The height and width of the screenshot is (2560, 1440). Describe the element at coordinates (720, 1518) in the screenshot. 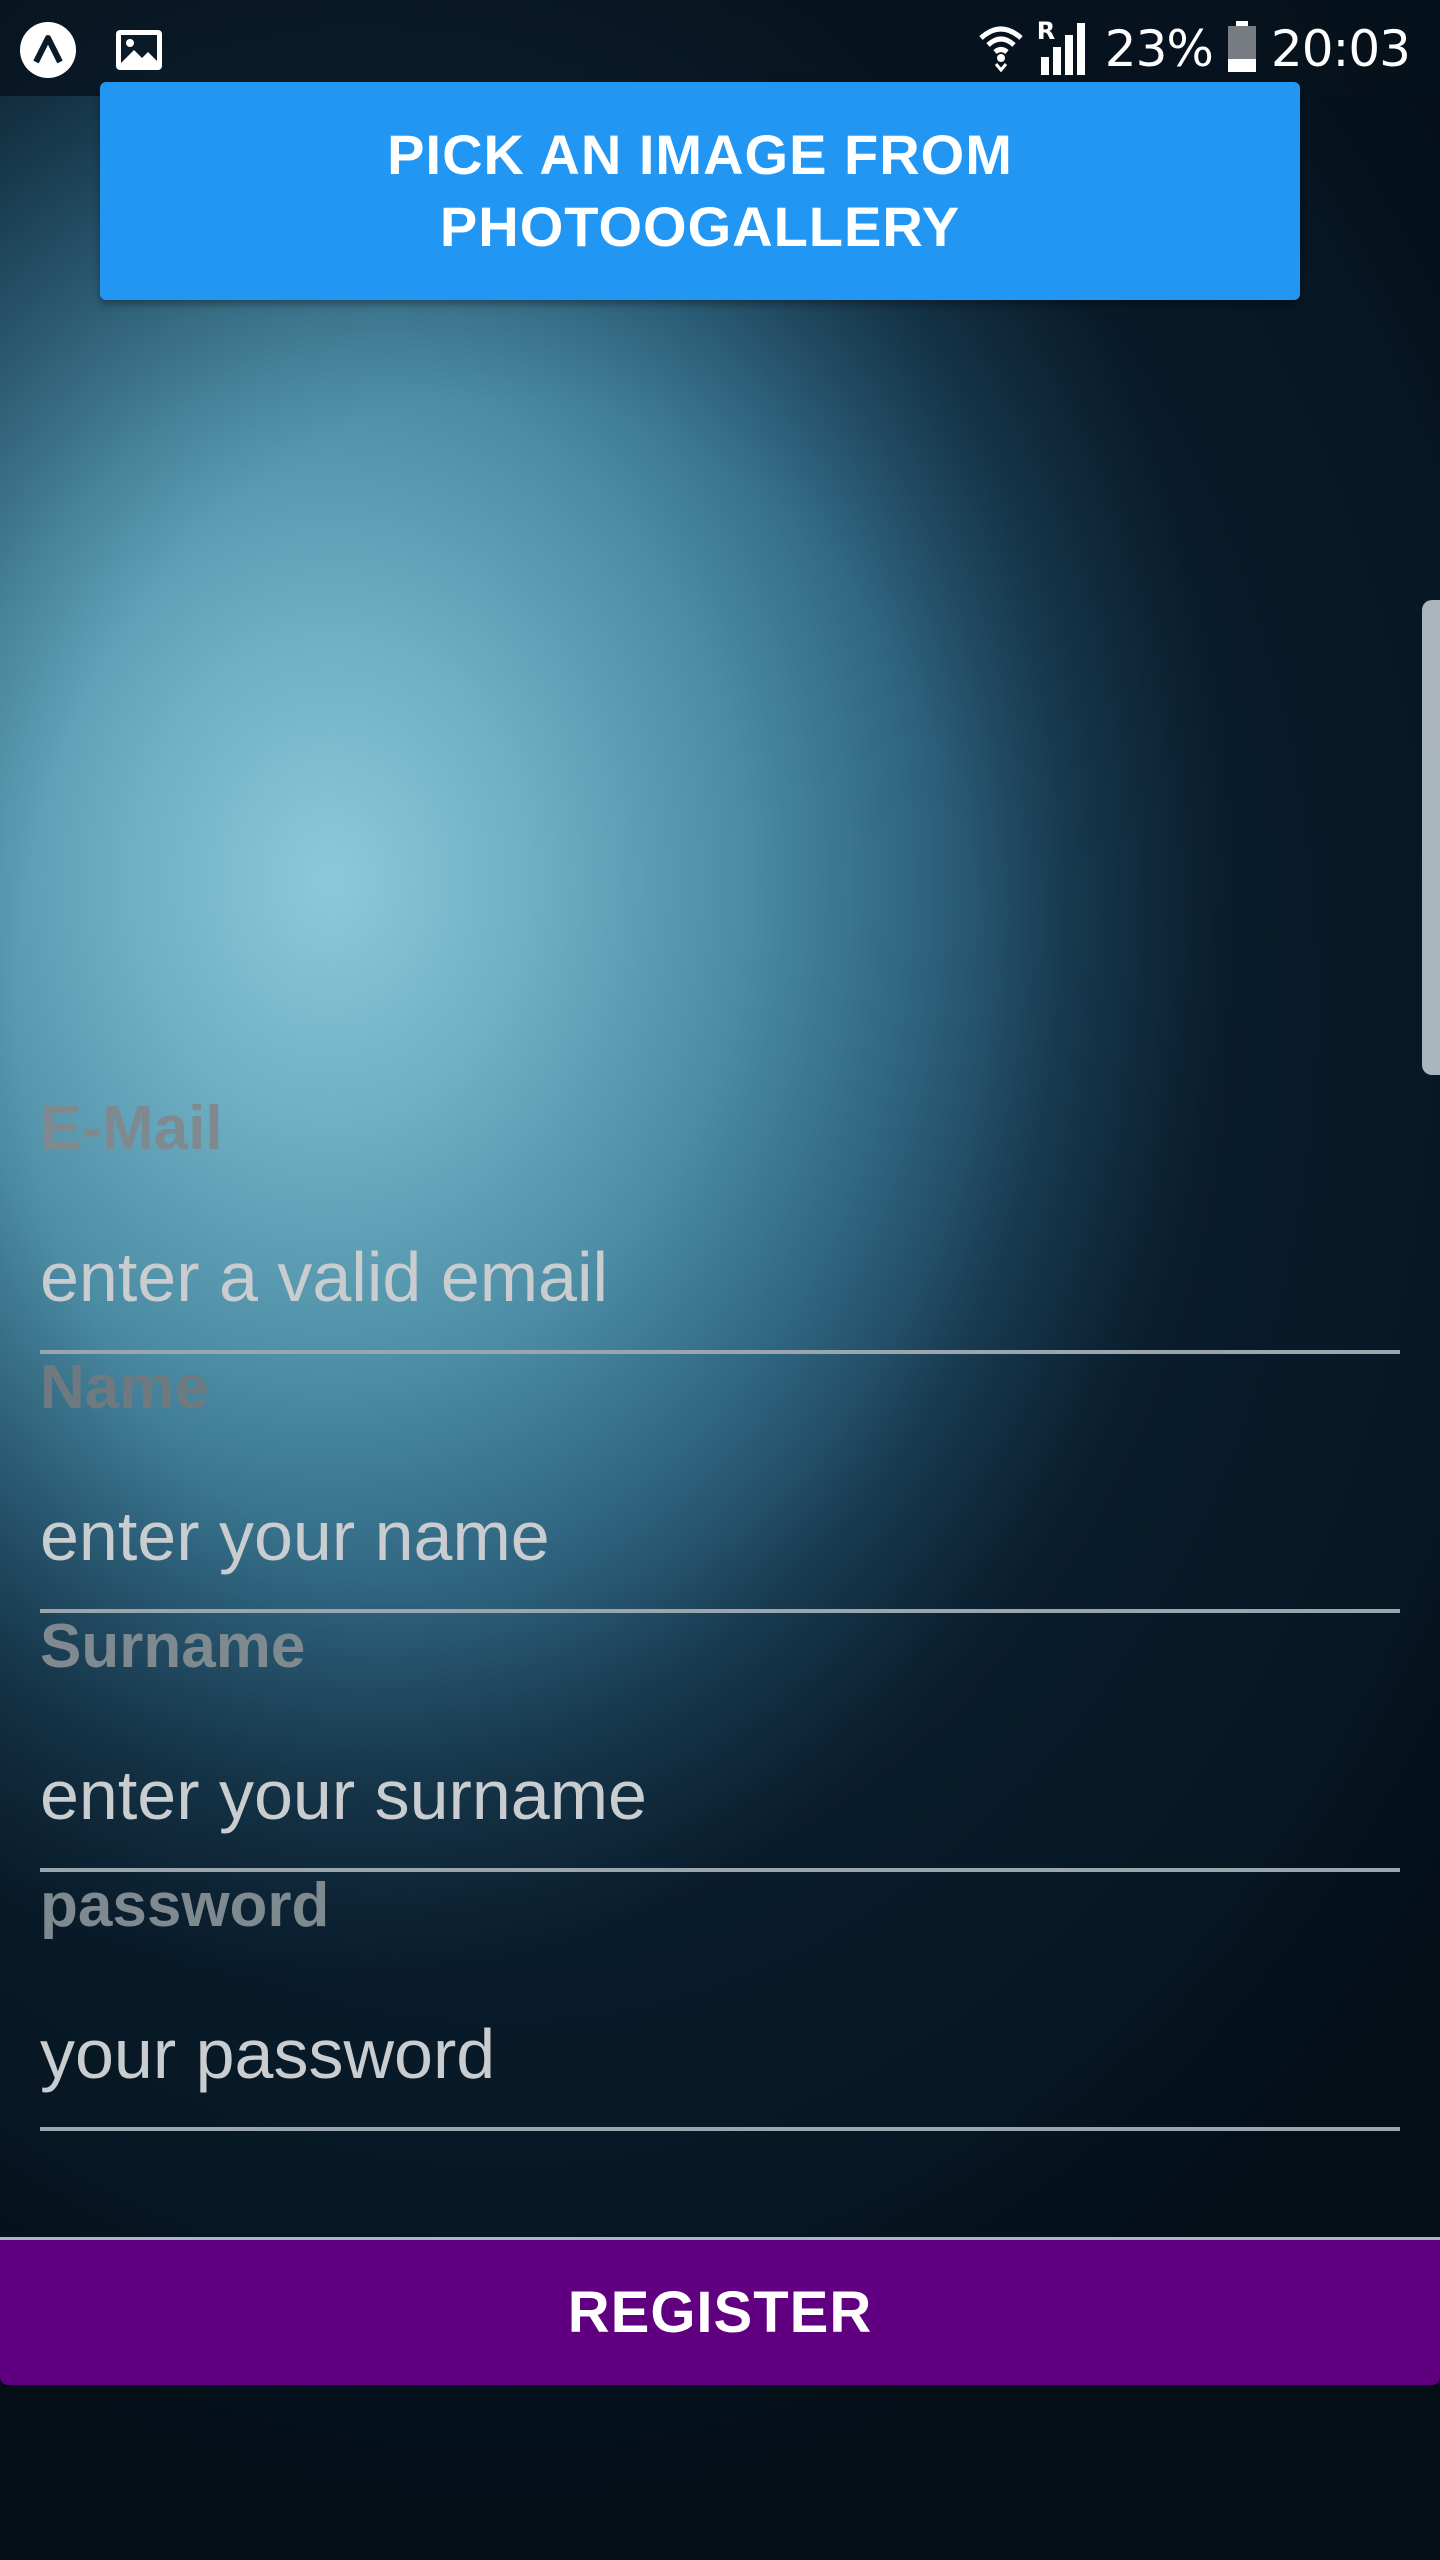

I see `name-input` at that location.